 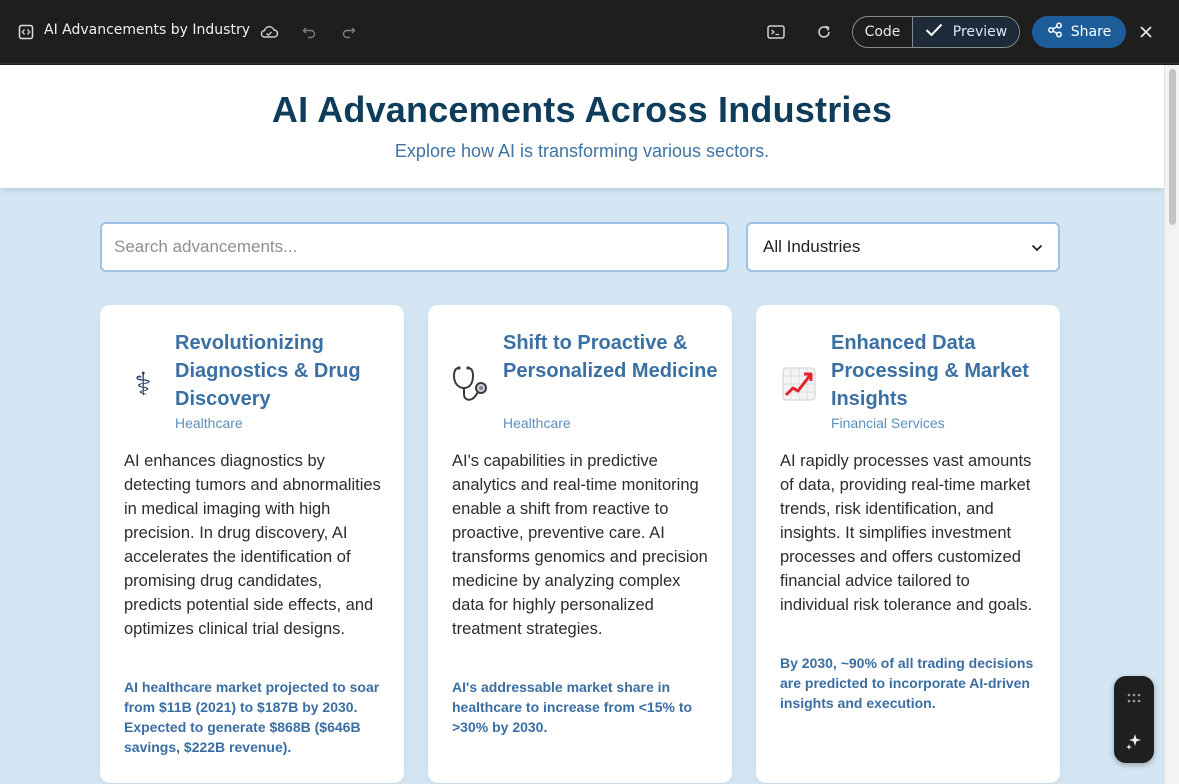 I want to click on chart-increasing-icon, so click(x=799, y=384).